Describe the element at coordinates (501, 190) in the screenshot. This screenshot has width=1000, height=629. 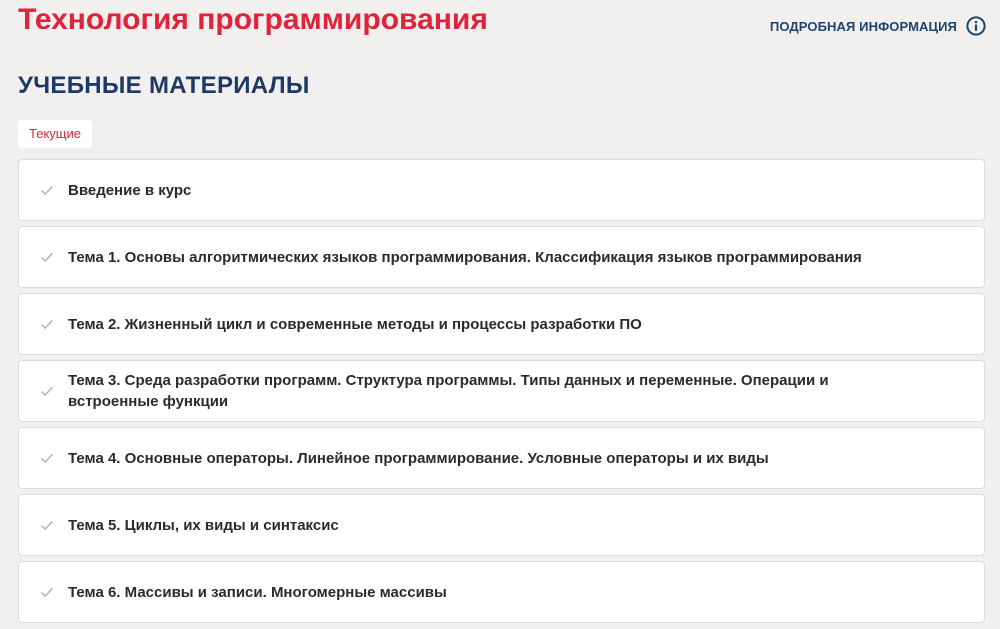
I see `lesson-item-intro: Введение в курс` at that location.